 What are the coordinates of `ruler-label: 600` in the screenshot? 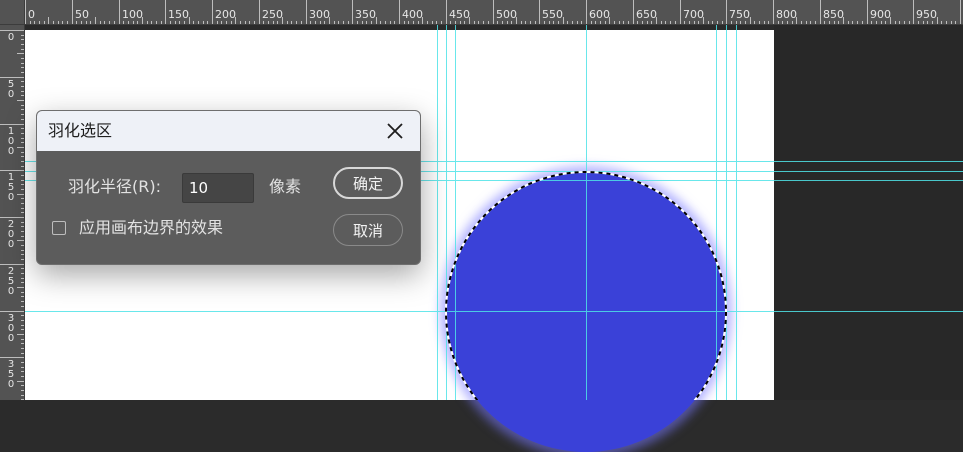 It's located at (599, 14).